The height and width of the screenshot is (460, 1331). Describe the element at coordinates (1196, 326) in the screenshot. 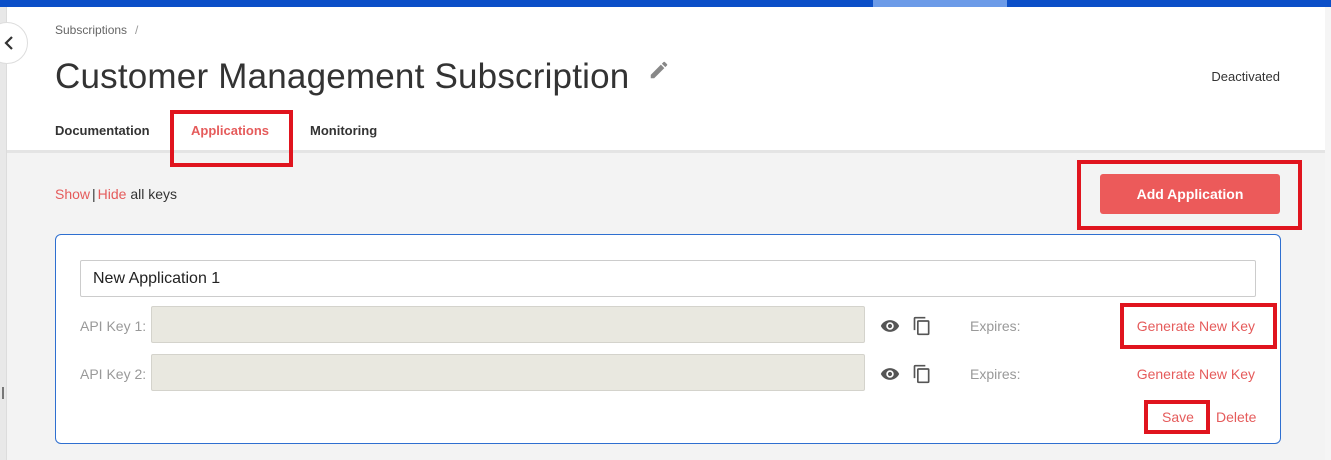

I see `generate-key-1-link: Generate New Key` at that location.